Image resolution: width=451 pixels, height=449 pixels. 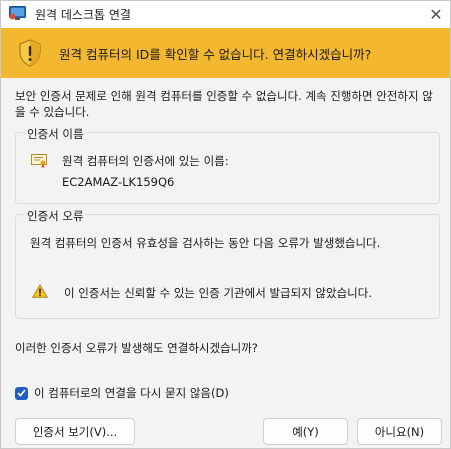 I want to click on remote-desktop-app-icon, so click(x=17, y=13).